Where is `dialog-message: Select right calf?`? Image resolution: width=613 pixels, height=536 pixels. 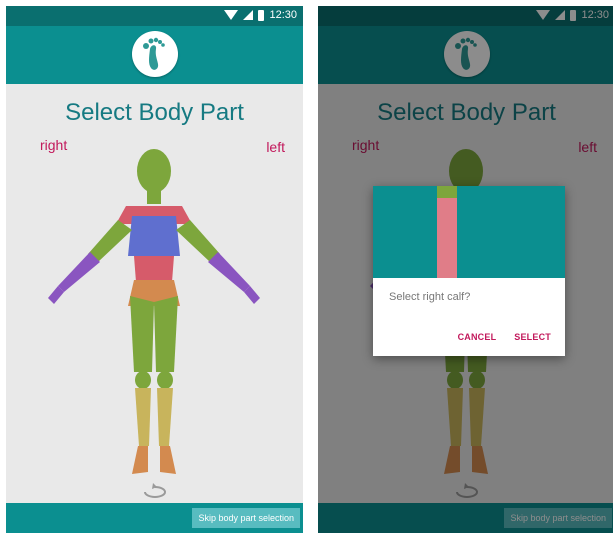
dialog-message: Select right calf? is located at coordinates (430, 297).